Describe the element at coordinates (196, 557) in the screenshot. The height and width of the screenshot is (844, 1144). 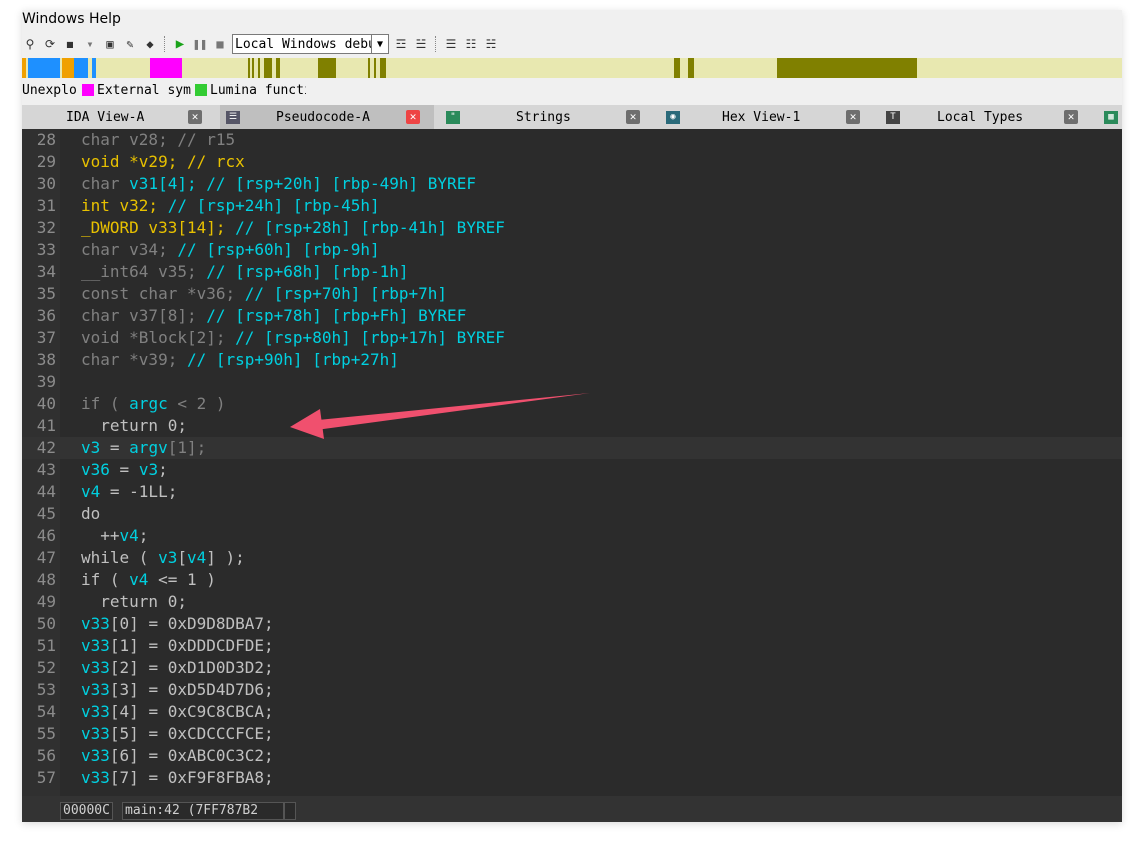
I see `code-token: v4` at that location.